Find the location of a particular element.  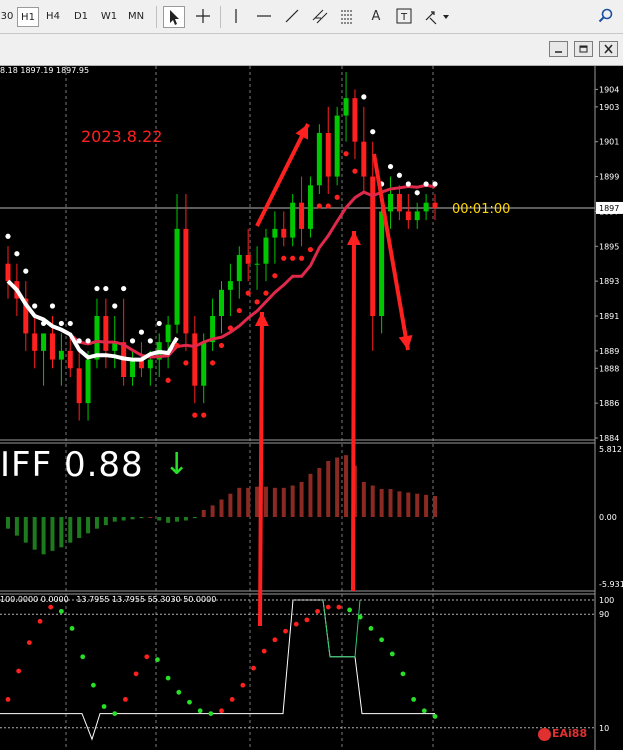

toolbar-separator is located at coordinates (220, 17).